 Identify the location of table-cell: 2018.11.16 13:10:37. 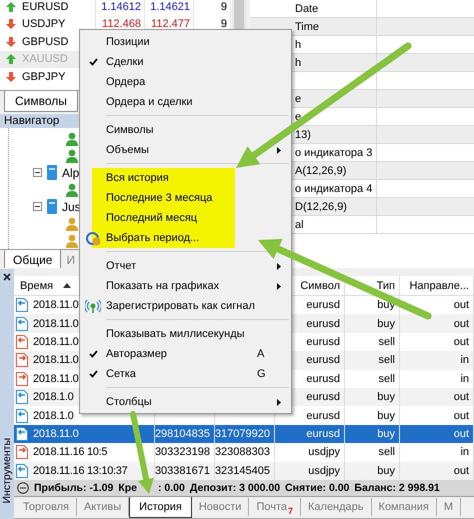
(80, 470).